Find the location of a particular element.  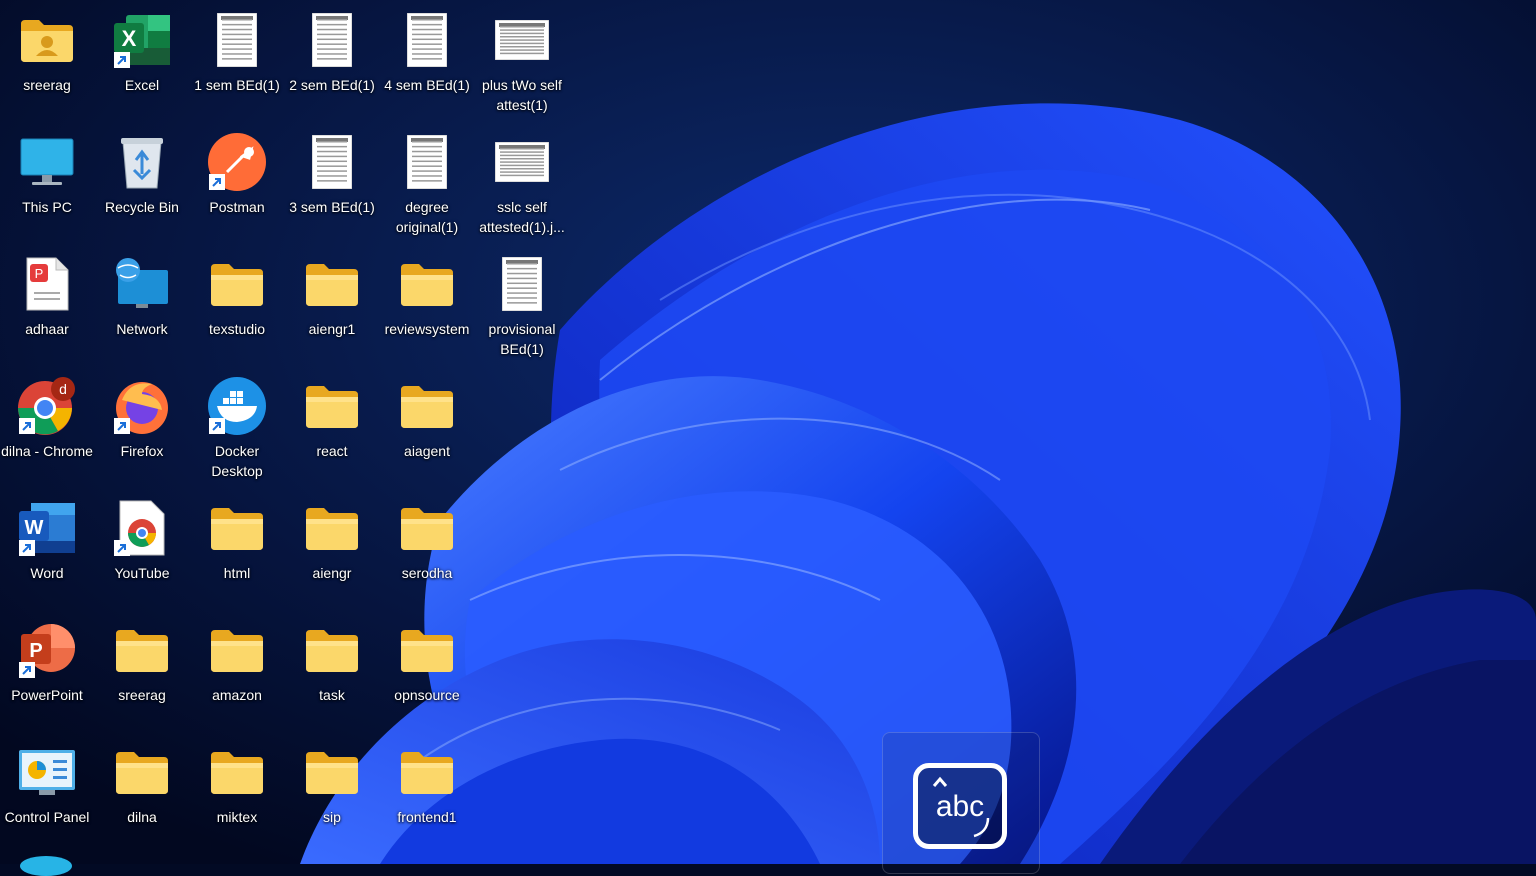

desktop-icon-recycle-bin: Recycle Bin is located at coordinates (142, 185).